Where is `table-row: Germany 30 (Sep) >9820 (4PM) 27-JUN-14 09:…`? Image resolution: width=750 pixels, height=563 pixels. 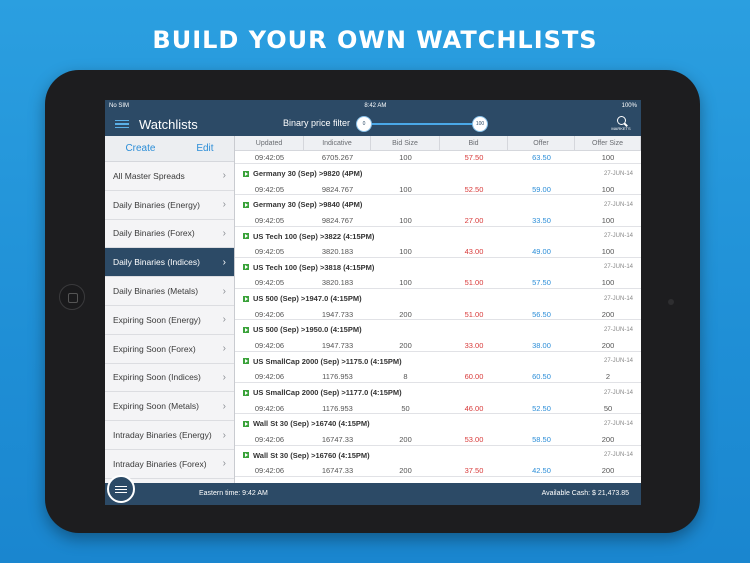
table-row: Germany 30 (Sep) >9820 (4PM) 27-JUN-14 09:… is located at coordinates (438, 180).